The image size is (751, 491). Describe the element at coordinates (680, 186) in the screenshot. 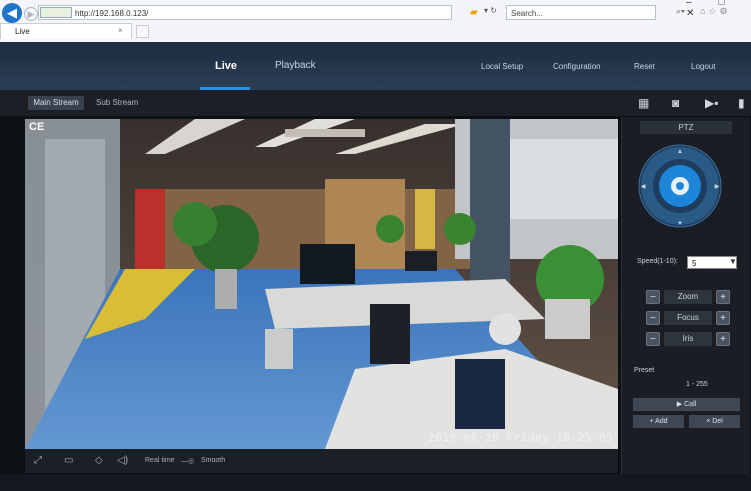

I see `ptz-direction-wheel: ▲ ▼ ◀ ▶` at that location.